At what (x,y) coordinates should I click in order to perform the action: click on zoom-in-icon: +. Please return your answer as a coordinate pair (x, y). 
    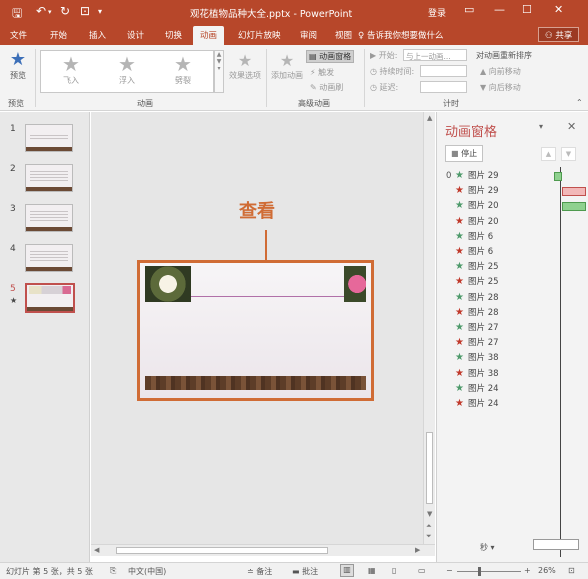
    Looking at the image, I should click on (527, 570).